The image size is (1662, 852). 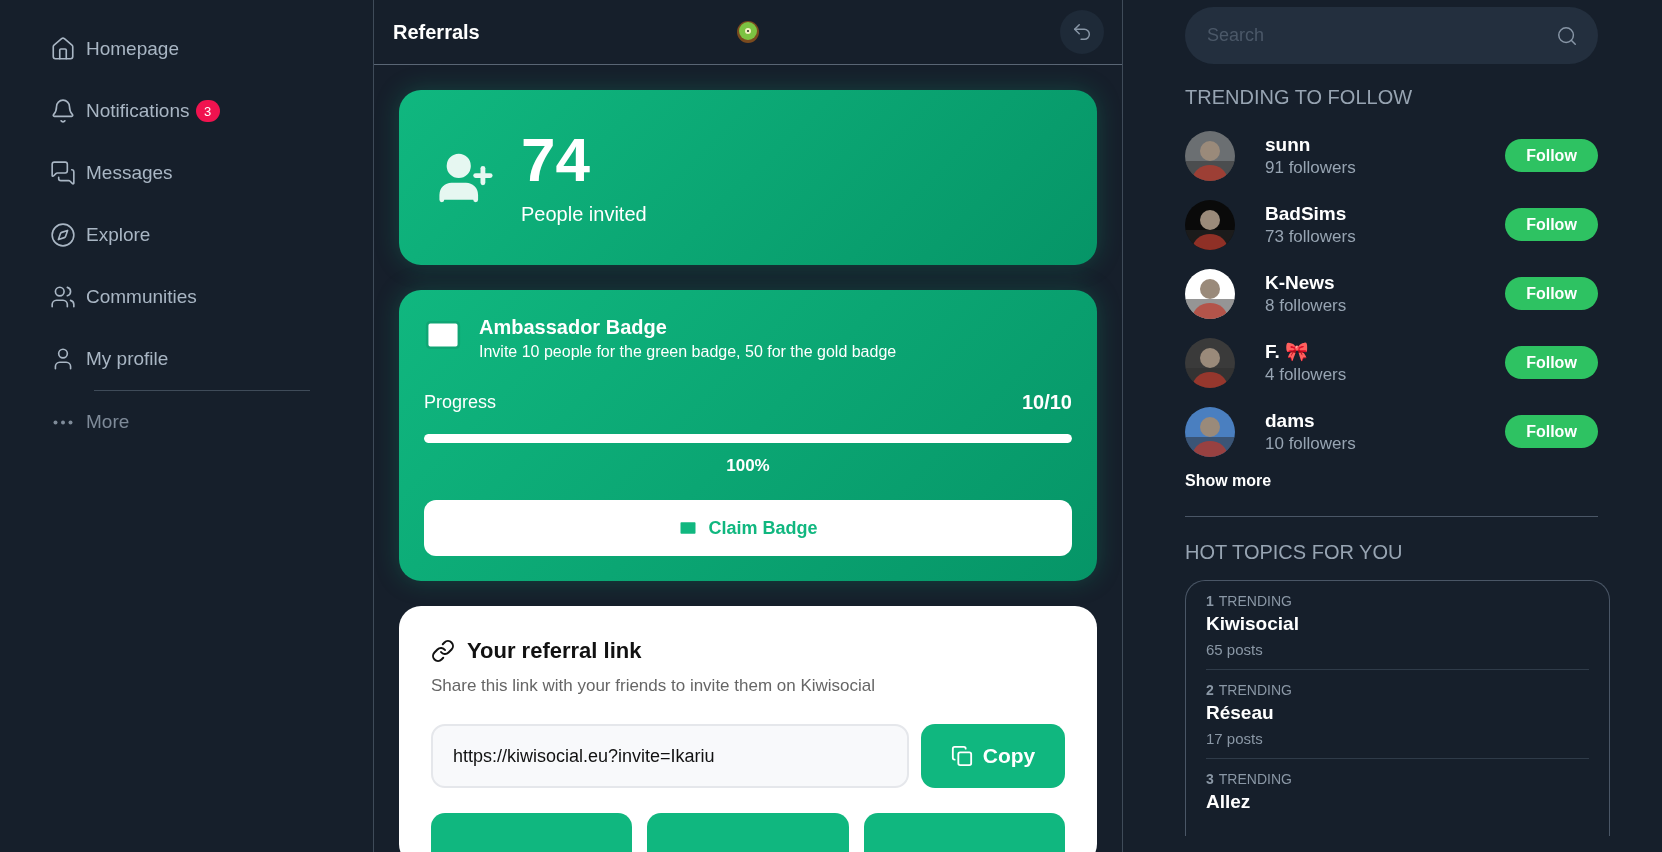 What do you see at coordinates (63, 235) in the screenshot?
I see `compass-icon` at bounding box center [63, 235].